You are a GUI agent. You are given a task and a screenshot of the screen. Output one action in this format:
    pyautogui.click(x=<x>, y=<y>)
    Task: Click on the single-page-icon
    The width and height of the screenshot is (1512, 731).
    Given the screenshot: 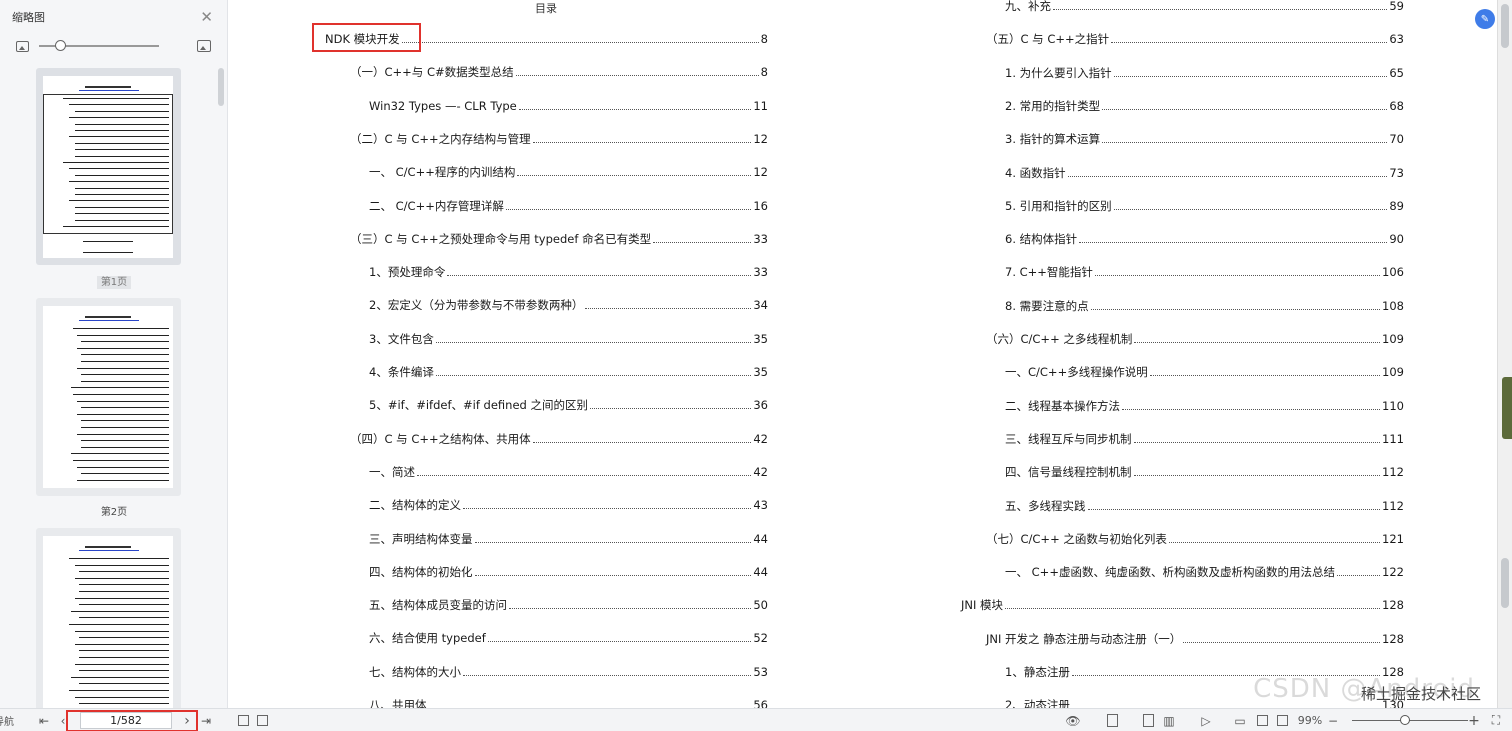 What is the action you would take?
    pyautogui.click(x=1112, y=720)
    